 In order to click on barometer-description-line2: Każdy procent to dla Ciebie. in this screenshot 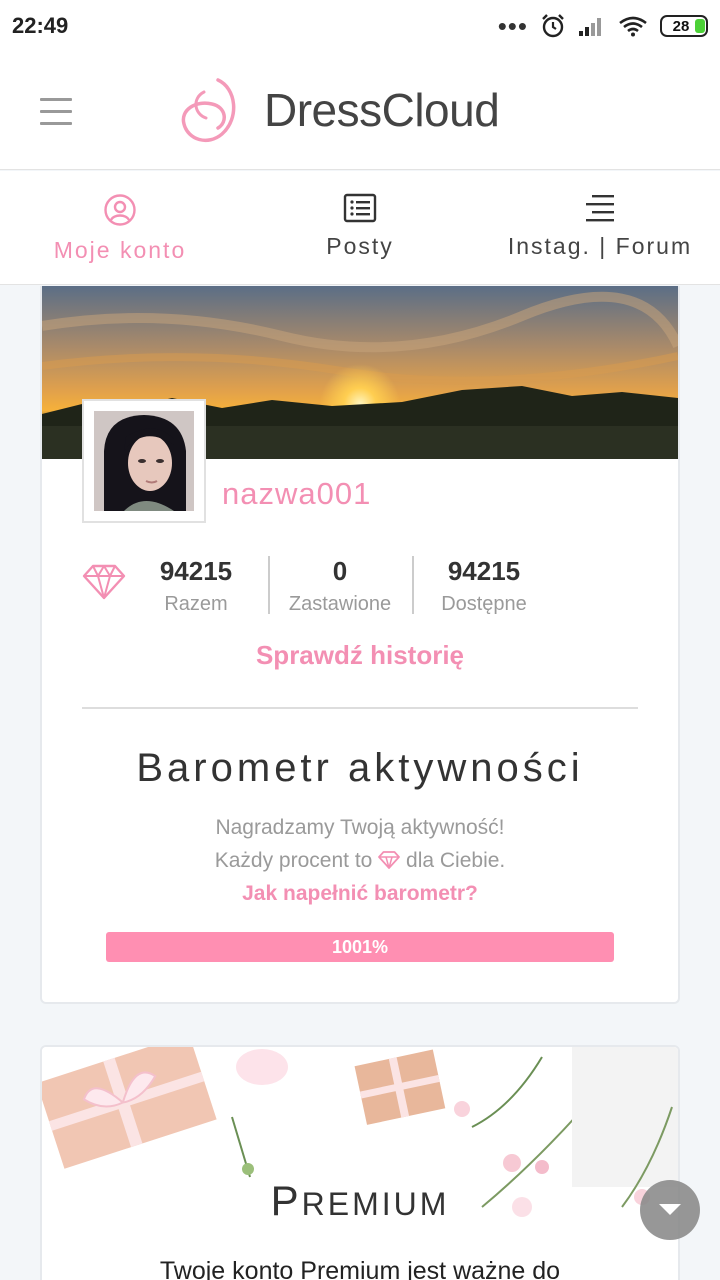, I will do `click(360, 861)`.